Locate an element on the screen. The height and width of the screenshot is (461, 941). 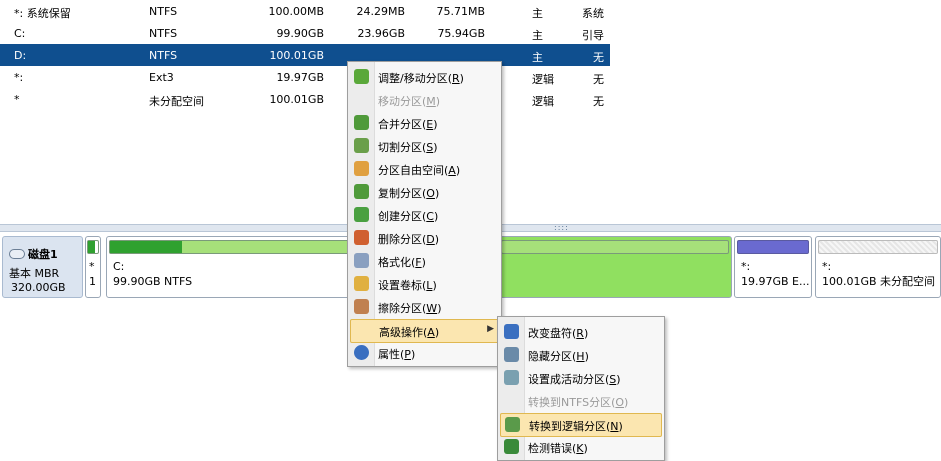
menu-item-s-3: 切割分区(S) is located at coordinates (424, 146).